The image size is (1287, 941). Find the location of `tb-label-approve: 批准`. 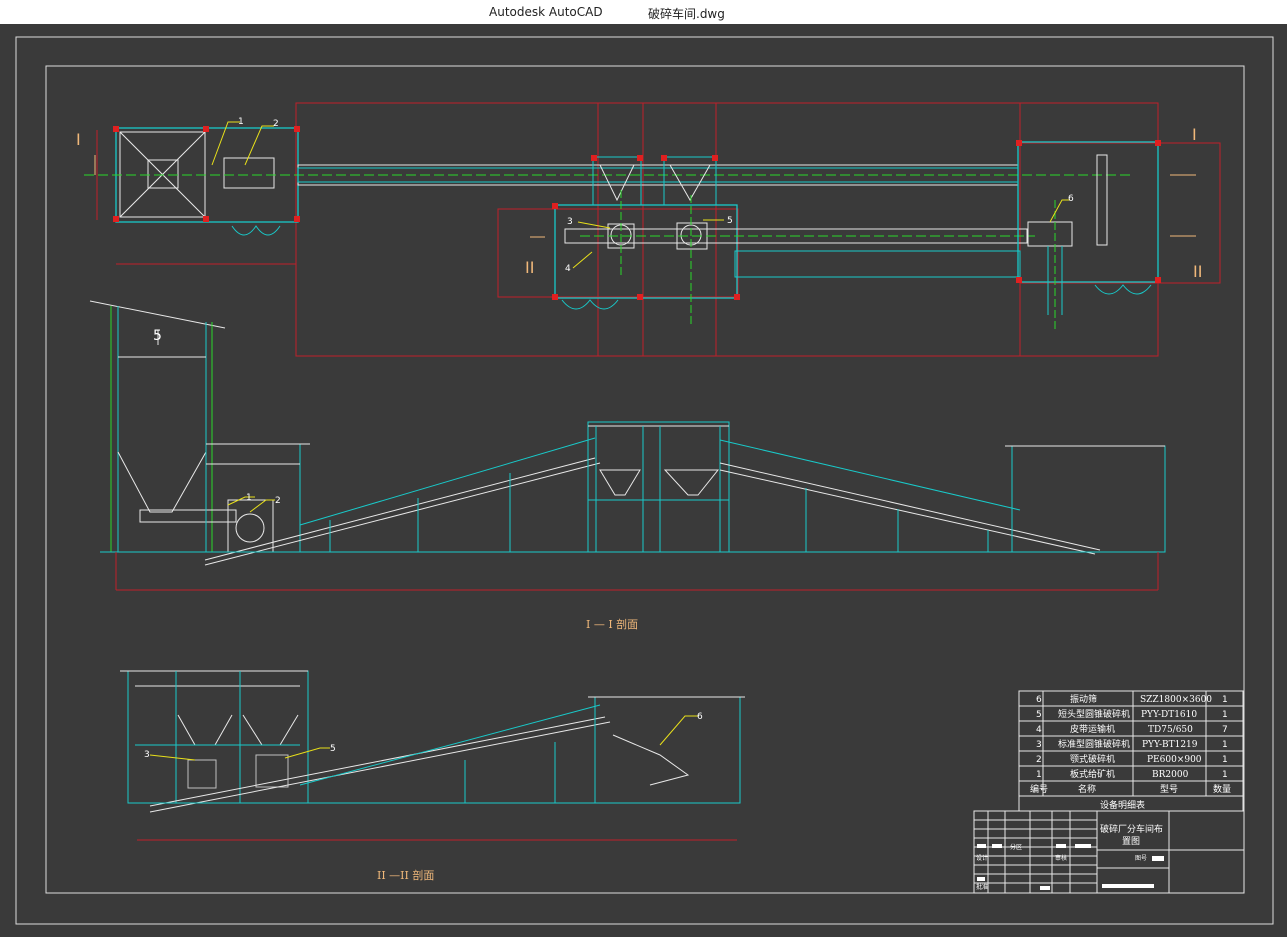

tb-label-approve: 批准 is located at coordinates (982, 887).